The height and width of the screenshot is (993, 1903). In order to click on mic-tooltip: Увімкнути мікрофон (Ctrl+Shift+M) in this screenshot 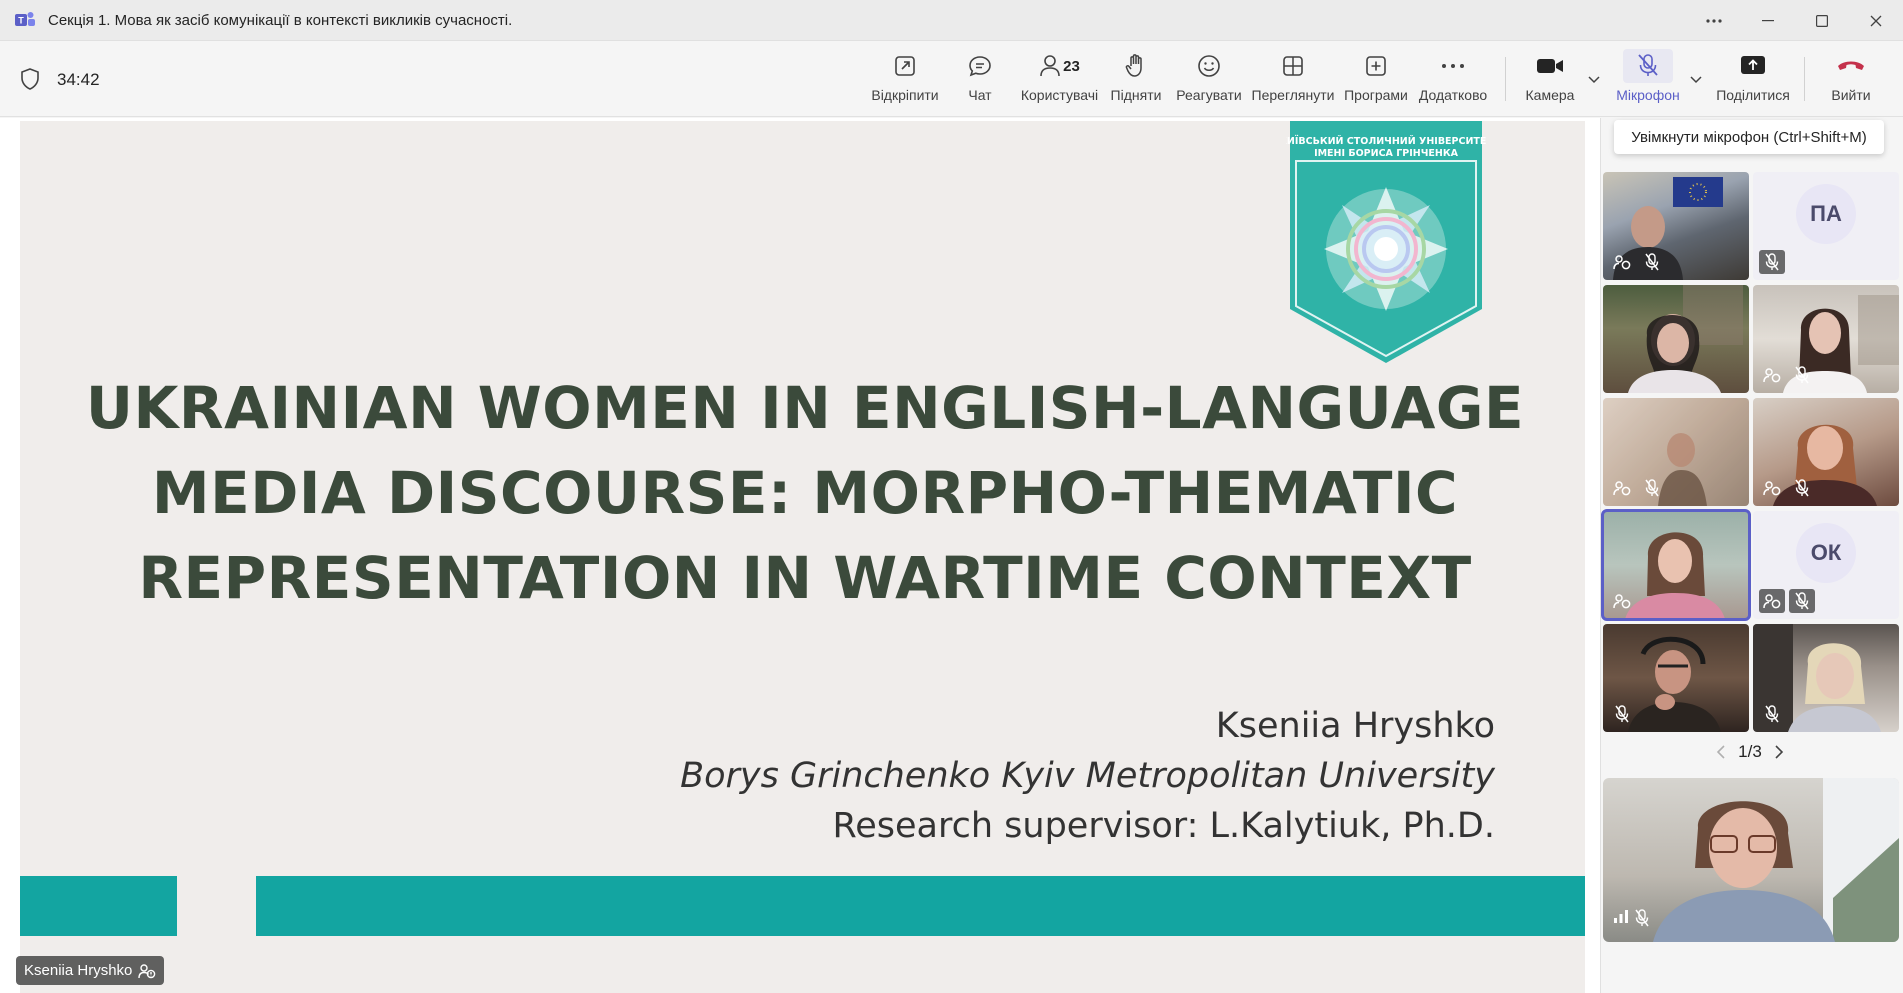, I will do `click(1749, 137)`.